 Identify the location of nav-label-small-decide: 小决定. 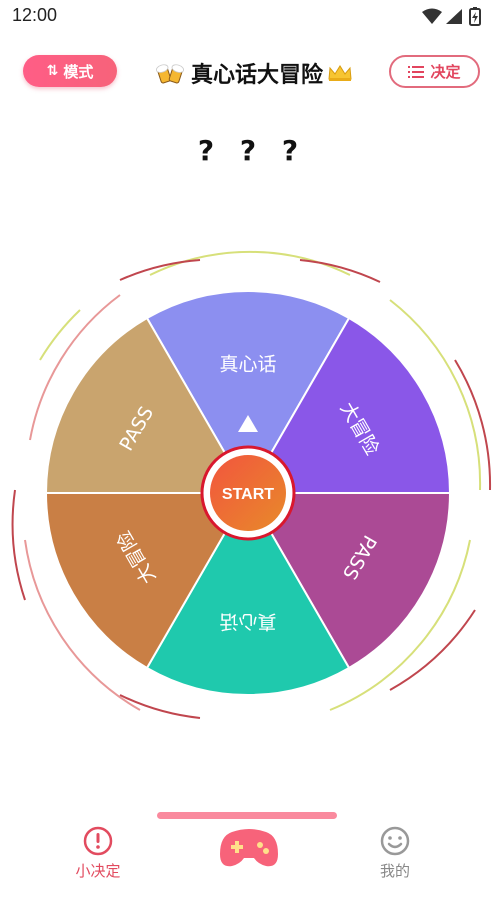
(98, 871).